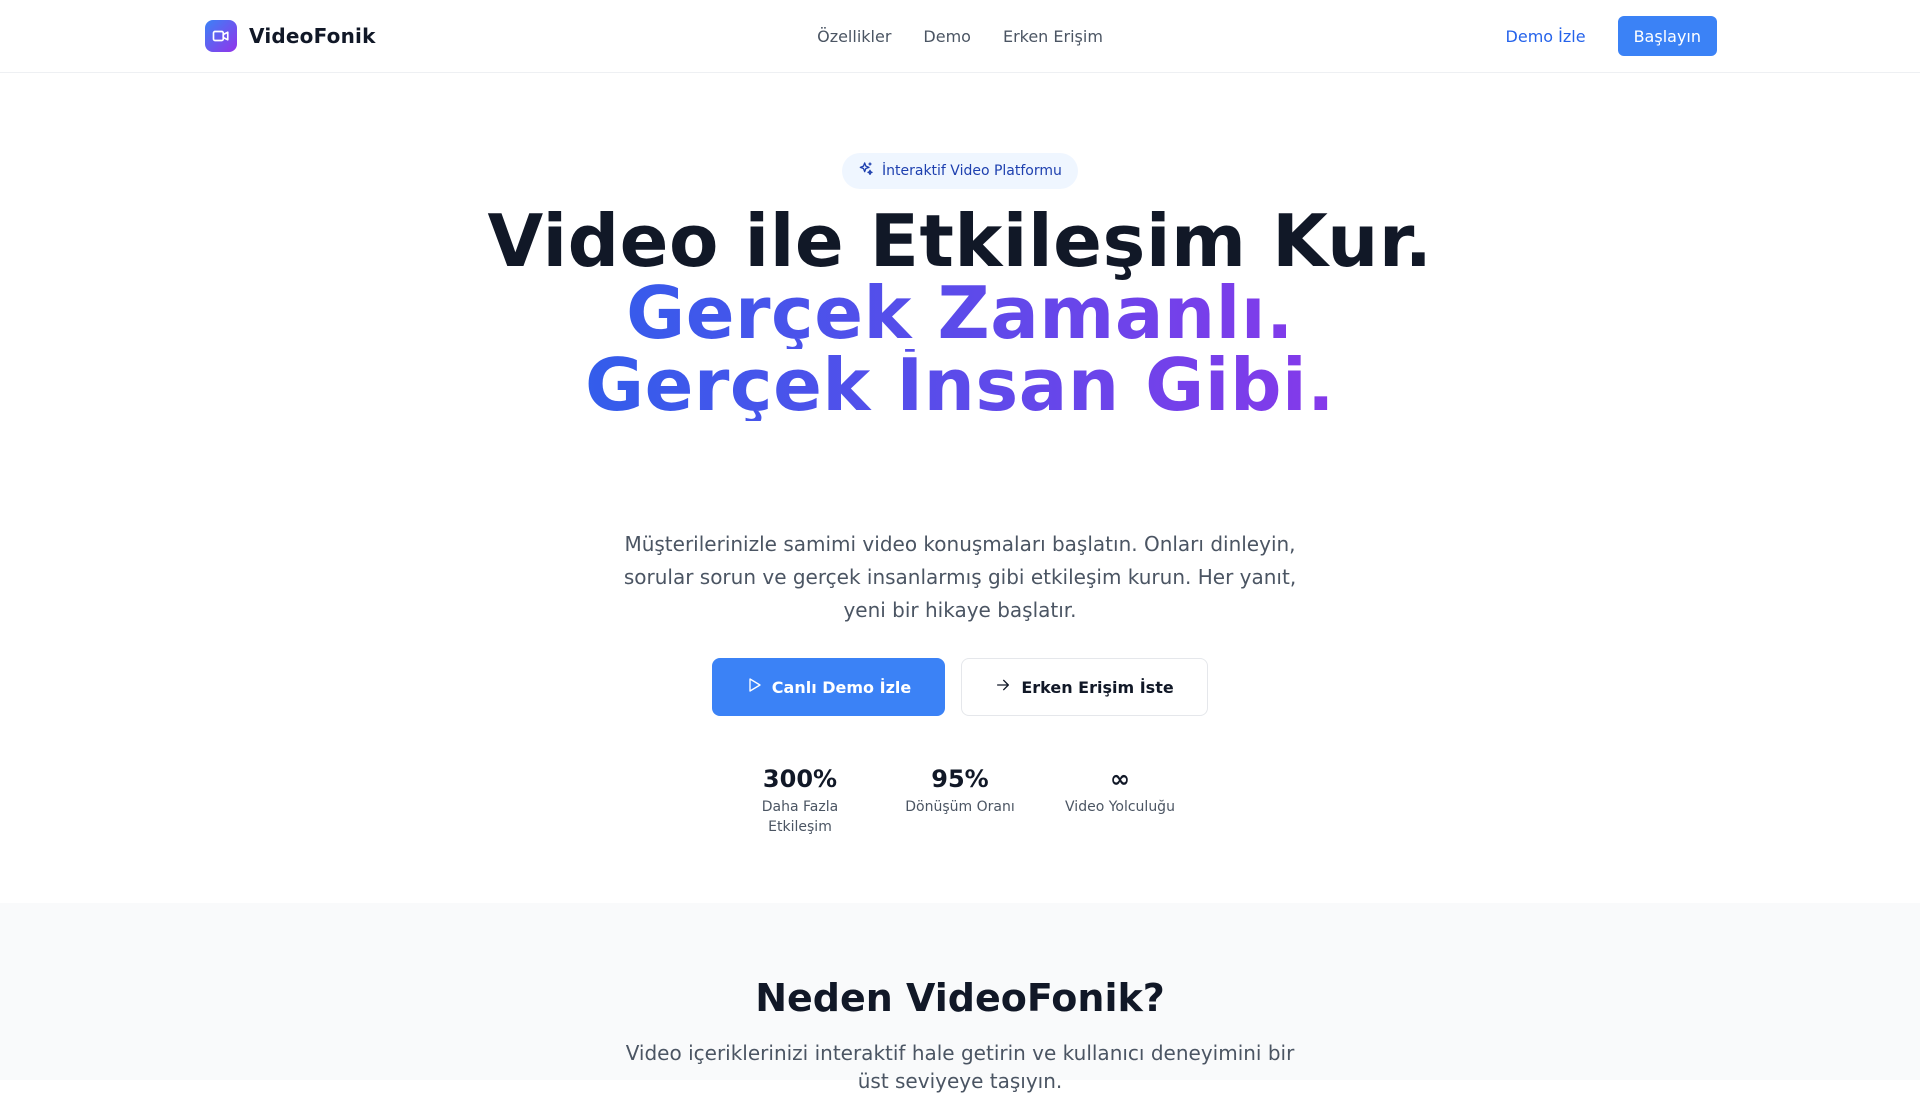 The width and height of the screenshot is (1920, 1095). I want to click on early-access-label: Erken Erişim İste, so click(1097, 687).